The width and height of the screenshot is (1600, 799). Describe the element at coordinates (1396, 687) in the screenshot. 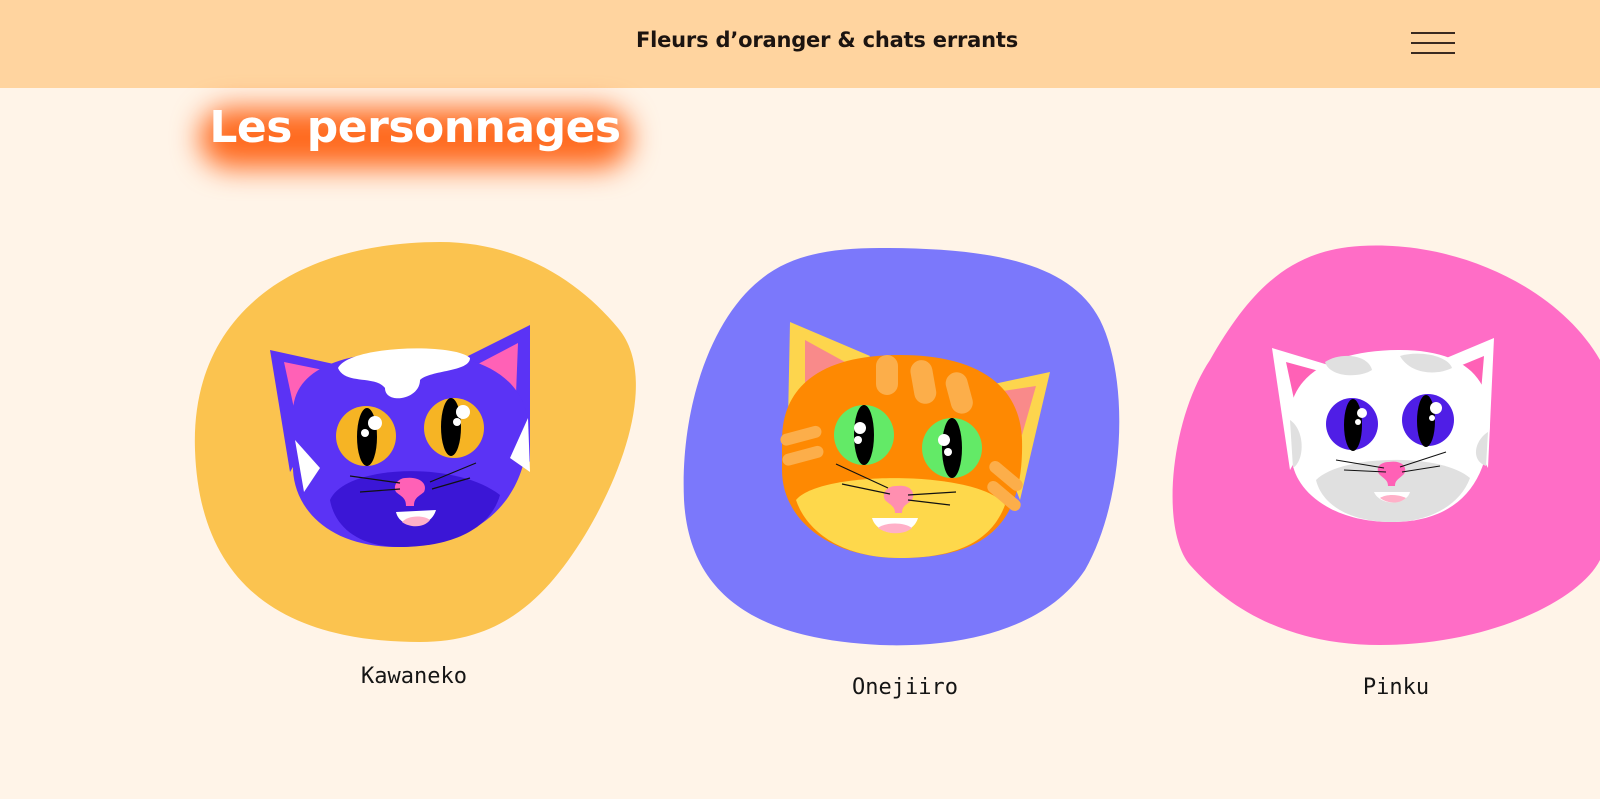

I see `character-name: Pinku` at that location.